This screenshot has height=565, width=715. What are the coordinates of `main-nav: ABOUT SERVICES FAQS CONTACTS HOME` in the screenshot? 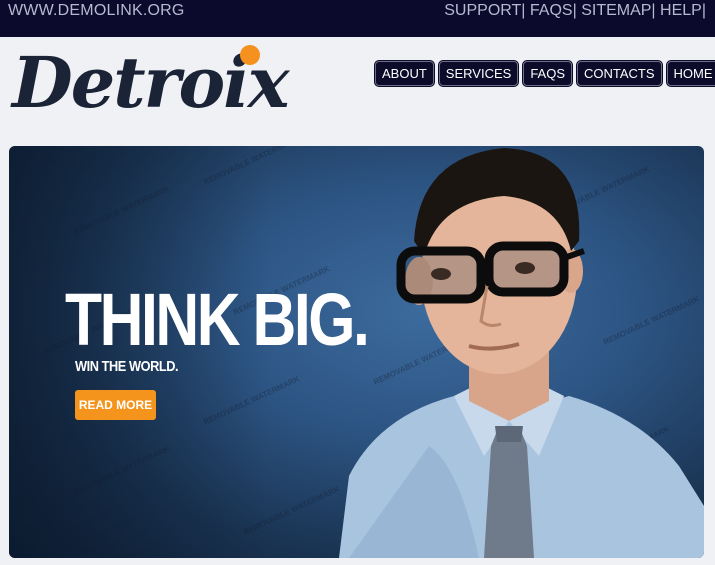 It's located at (545, 73).